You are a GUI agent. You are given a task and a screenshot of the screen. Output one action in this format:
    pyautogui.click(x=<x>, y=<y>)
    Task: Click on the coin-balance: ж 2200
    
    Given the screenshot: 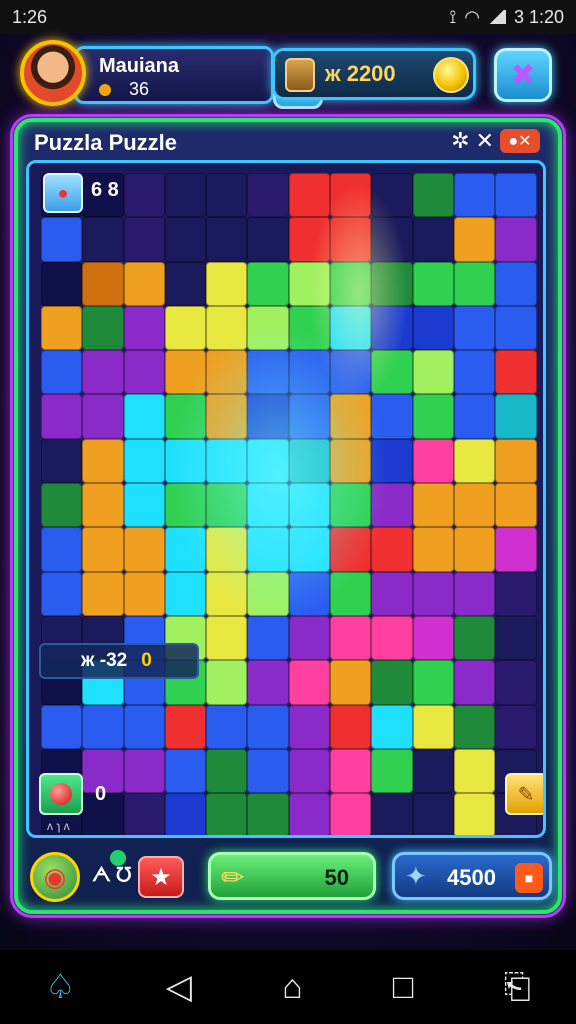 What is the action you would take?
    pyautogui.click(x=374, y=74)
    